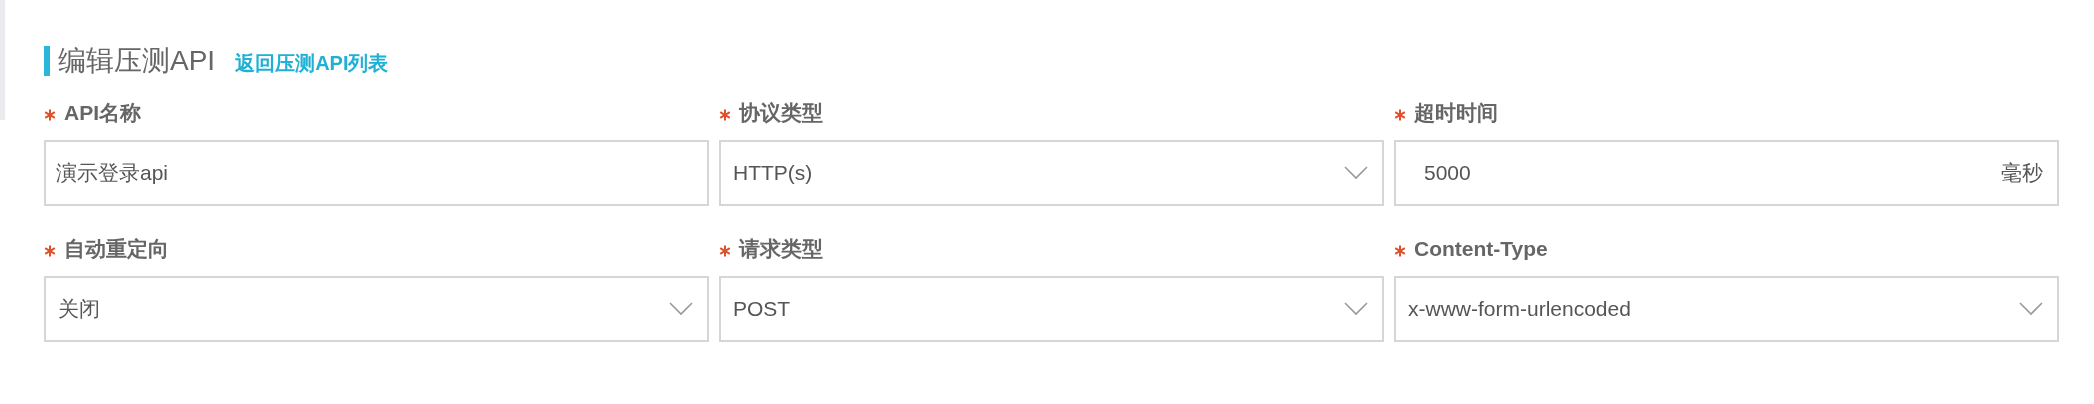 The height and width of the screenshot is (404, 2094). What do you see at coordinates (1726, 173) in the screenshot?
I see `number-field: 5000 毫秒` at bounding box center [1726, 173].